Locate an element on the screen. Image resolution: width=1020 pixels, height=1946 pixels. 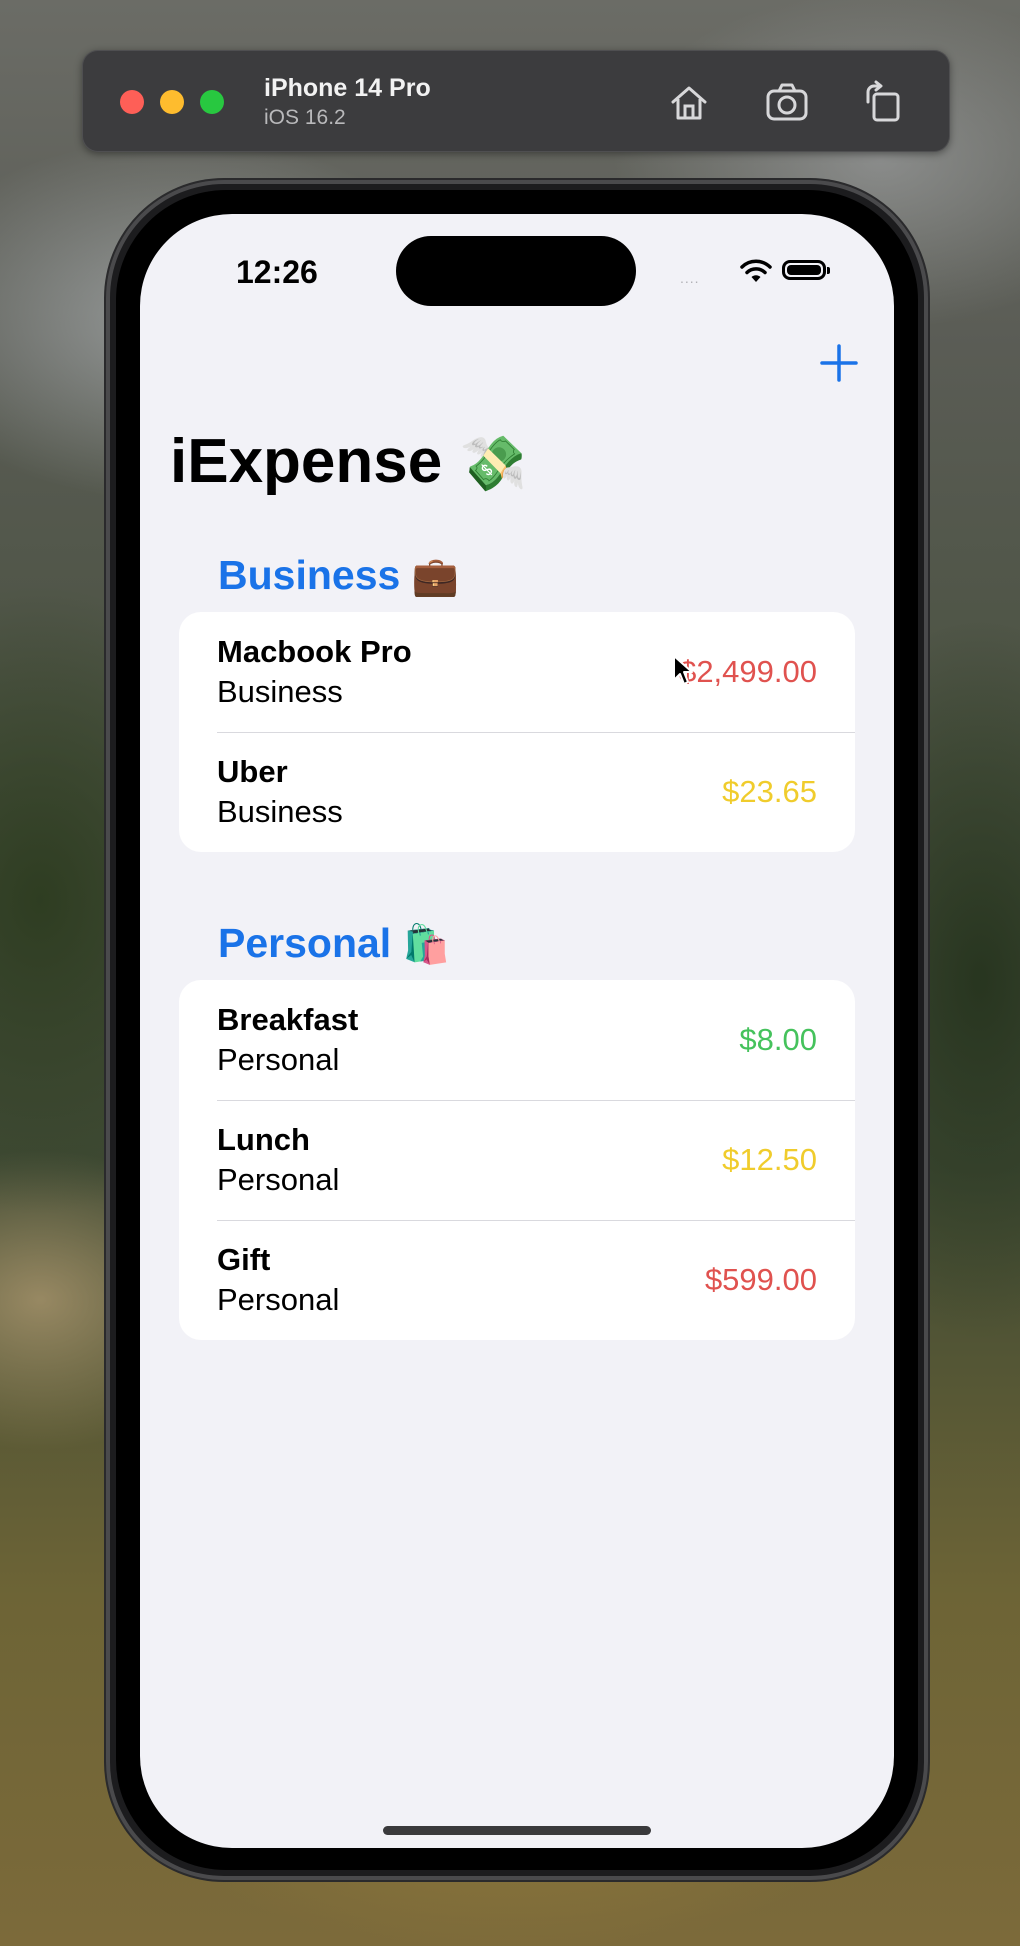
expense-name: Lunch is located at coordinates (263, 1139).